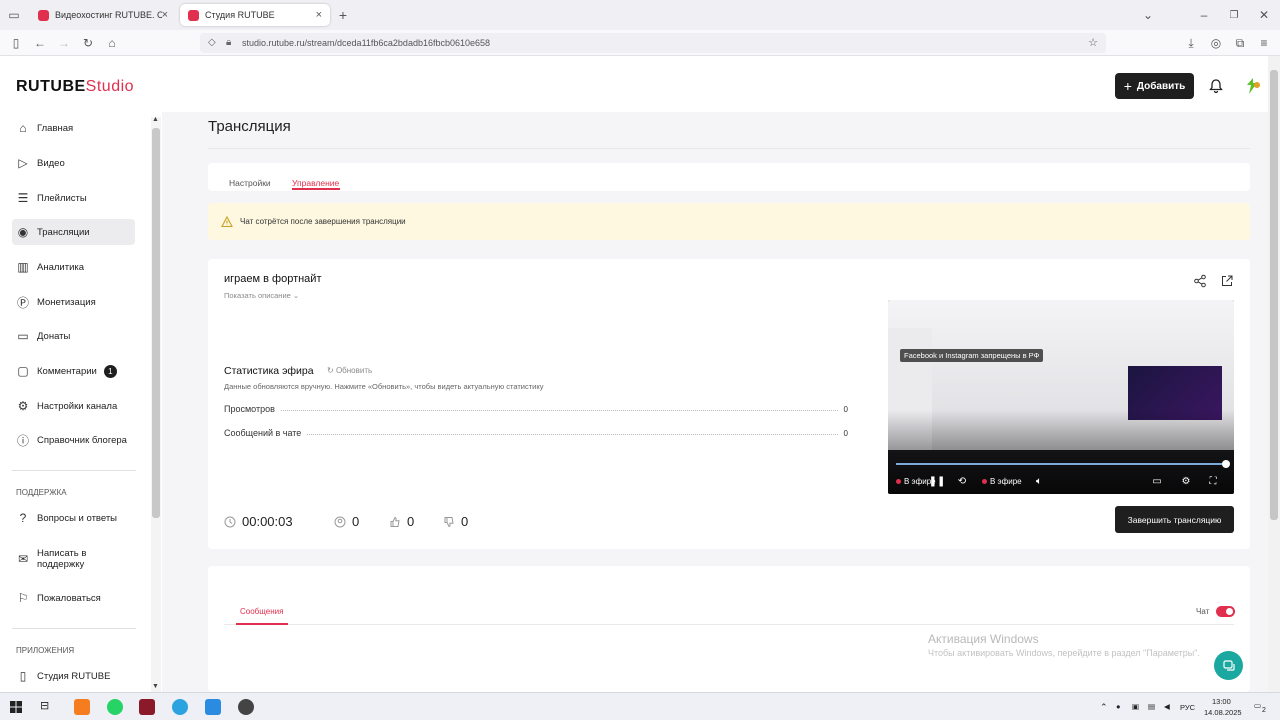 The image size is (1280, 720). What do you see at coordinates (1118, 706) in the screenshot?
I see `mic-icon: ●` at bounding box center [1118, 706].